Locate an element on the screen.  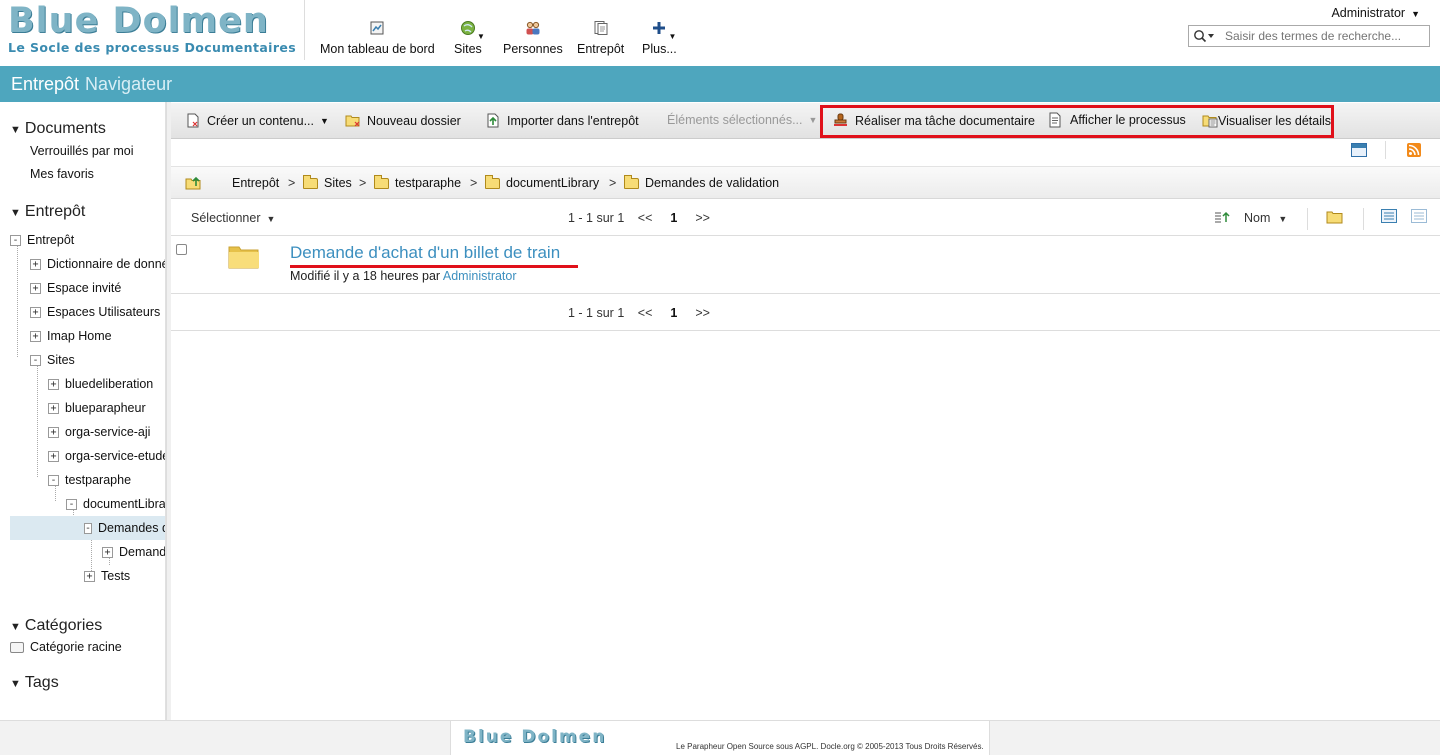
category-root-label: Catégorie racine is located at coordinates (76, 647).